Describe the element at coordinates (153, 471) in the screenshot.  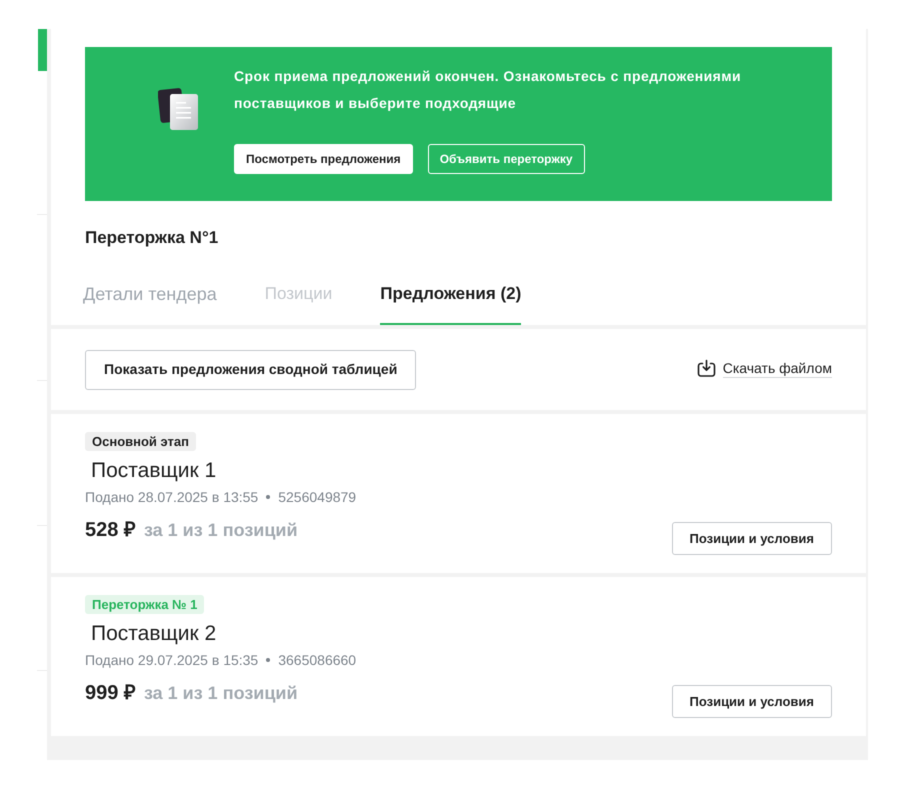
I see `supplier-name: Поставщик 1` at that location.